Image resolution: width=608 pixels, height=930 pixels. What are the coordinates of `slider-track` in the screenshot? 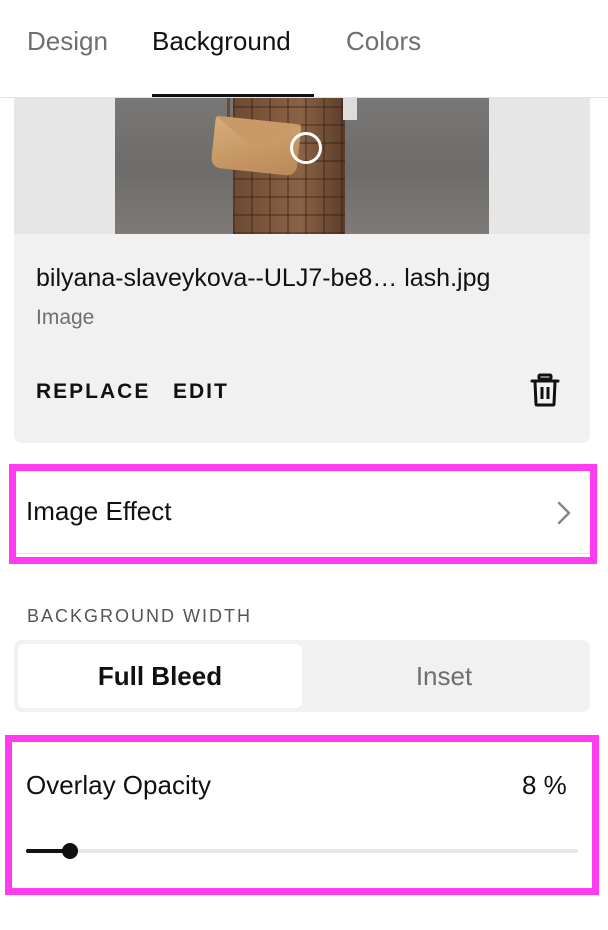 It's located at (302, 851).